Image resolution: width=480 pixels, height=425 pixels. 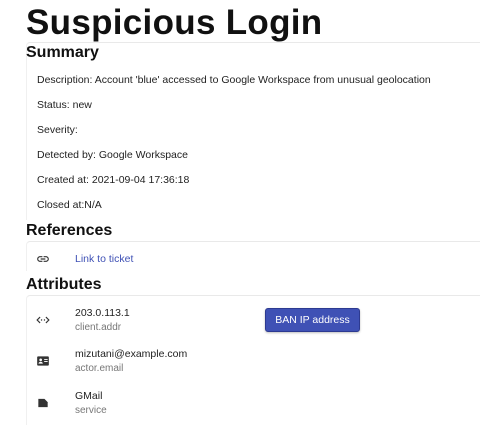 I want to click on attribute-value-client-addr: 203.0.113.1, so click(x=102, y=313).